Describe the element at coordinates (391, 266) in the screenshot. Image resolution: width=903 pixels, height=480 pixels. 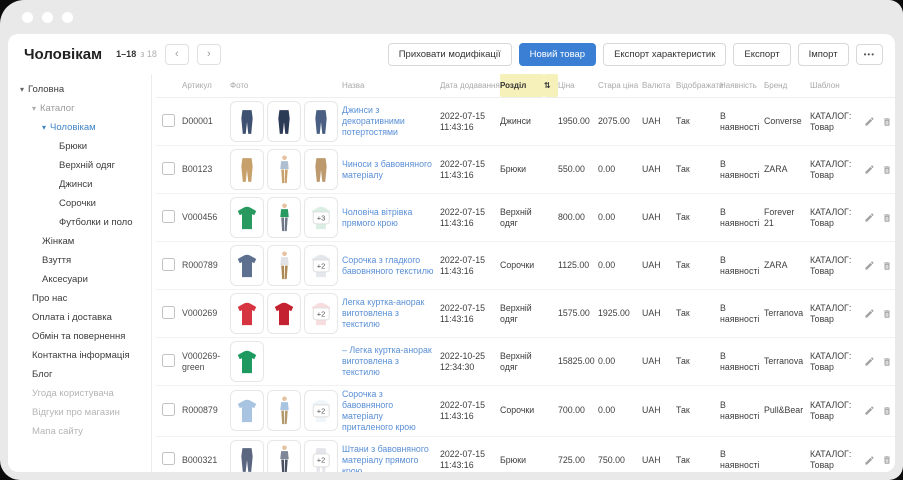
I see `product-name-link: Сорочка з гладкого бавовняного текстилю` at that location.